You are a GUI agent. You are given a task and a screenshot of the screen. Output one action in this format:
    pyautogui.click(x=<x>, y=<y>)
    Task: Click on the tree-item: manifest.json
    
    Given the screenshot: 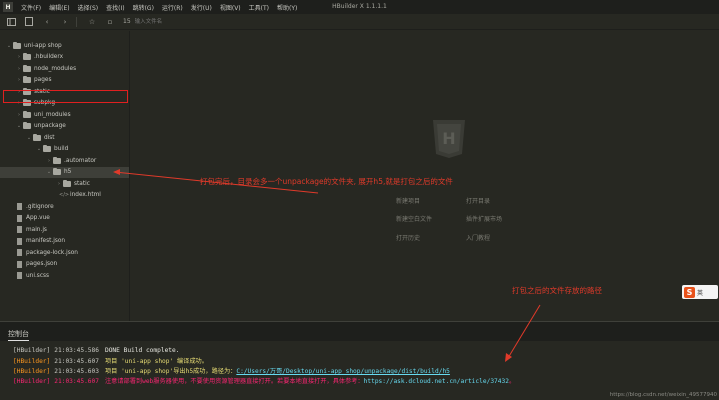 What is the action you would take?
    pyautogui.click(x=64, y=241)
    